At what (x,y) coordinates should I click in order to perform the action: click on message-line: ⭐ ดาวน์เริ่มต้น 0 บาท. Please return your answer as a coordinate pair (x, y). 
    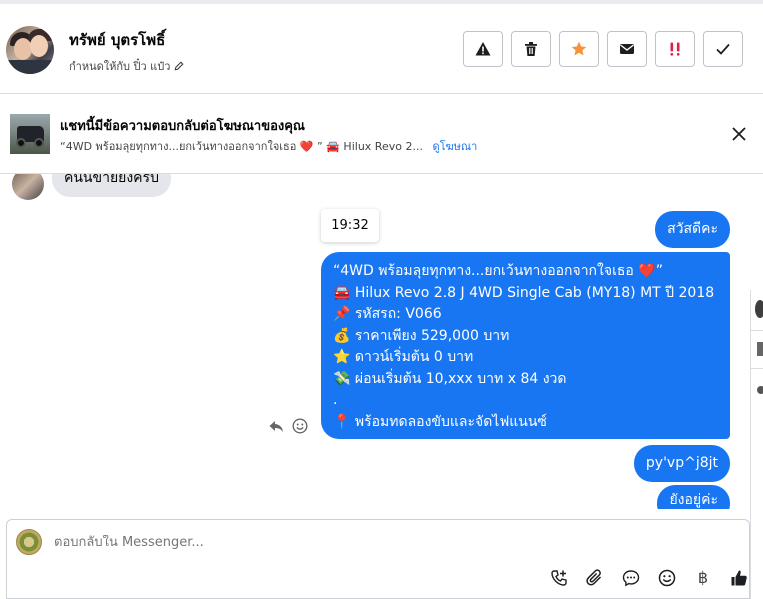
    Looking at the image, I should click on (403, 357).